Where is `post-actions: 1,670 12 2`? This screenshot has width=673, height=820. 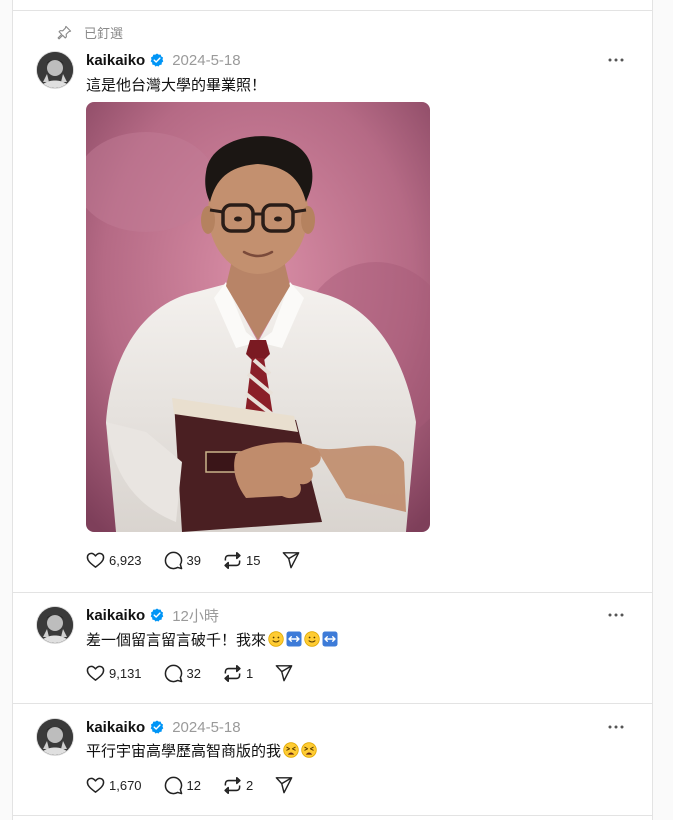
post-actions: 1,670 12 2 is located at coordinates (200, 785).